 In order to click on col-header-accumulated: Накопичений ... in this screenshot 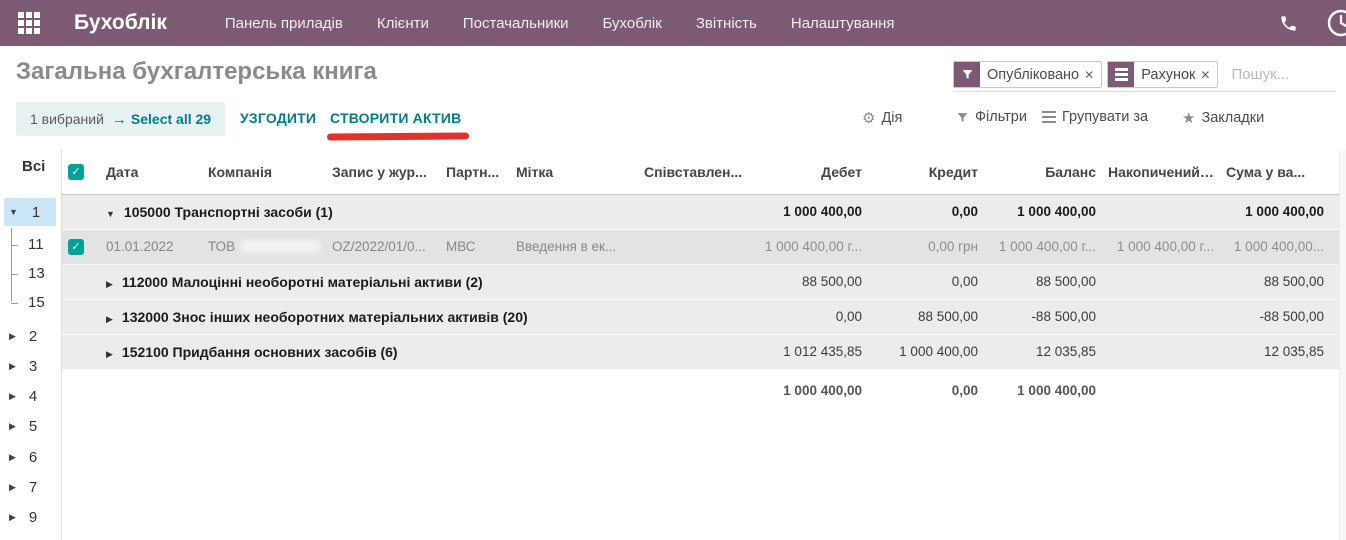, I will do `click(1161, 172)`.